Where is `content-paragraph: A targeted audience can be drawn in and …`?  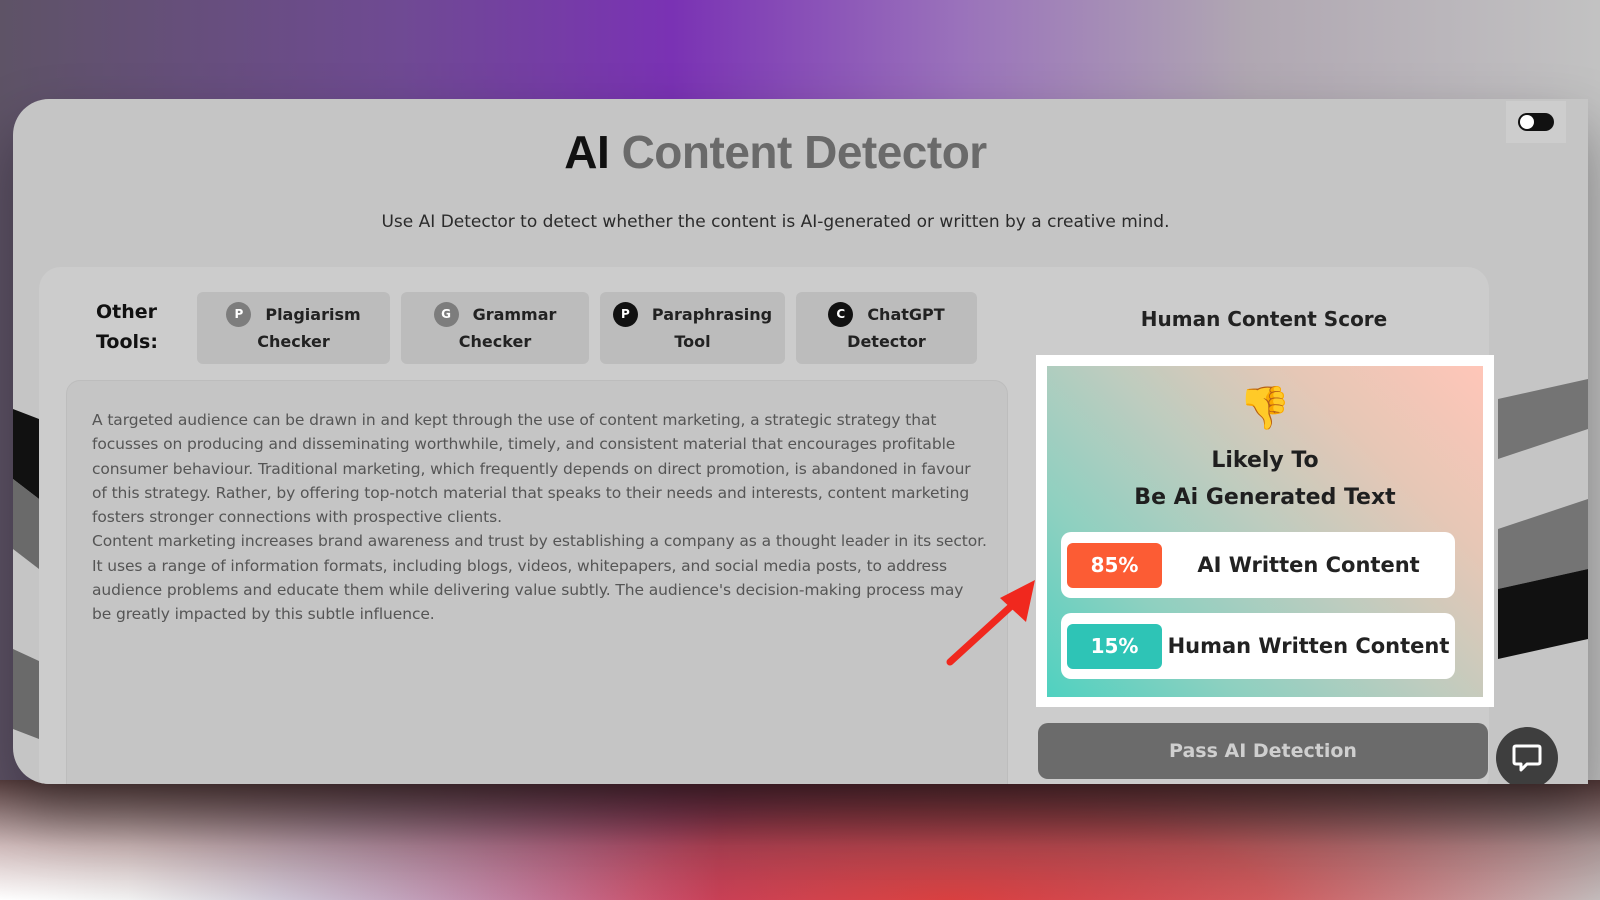
content-paragraph: A targeted audience can be drawn in and … is located at coordinates (531, 469).